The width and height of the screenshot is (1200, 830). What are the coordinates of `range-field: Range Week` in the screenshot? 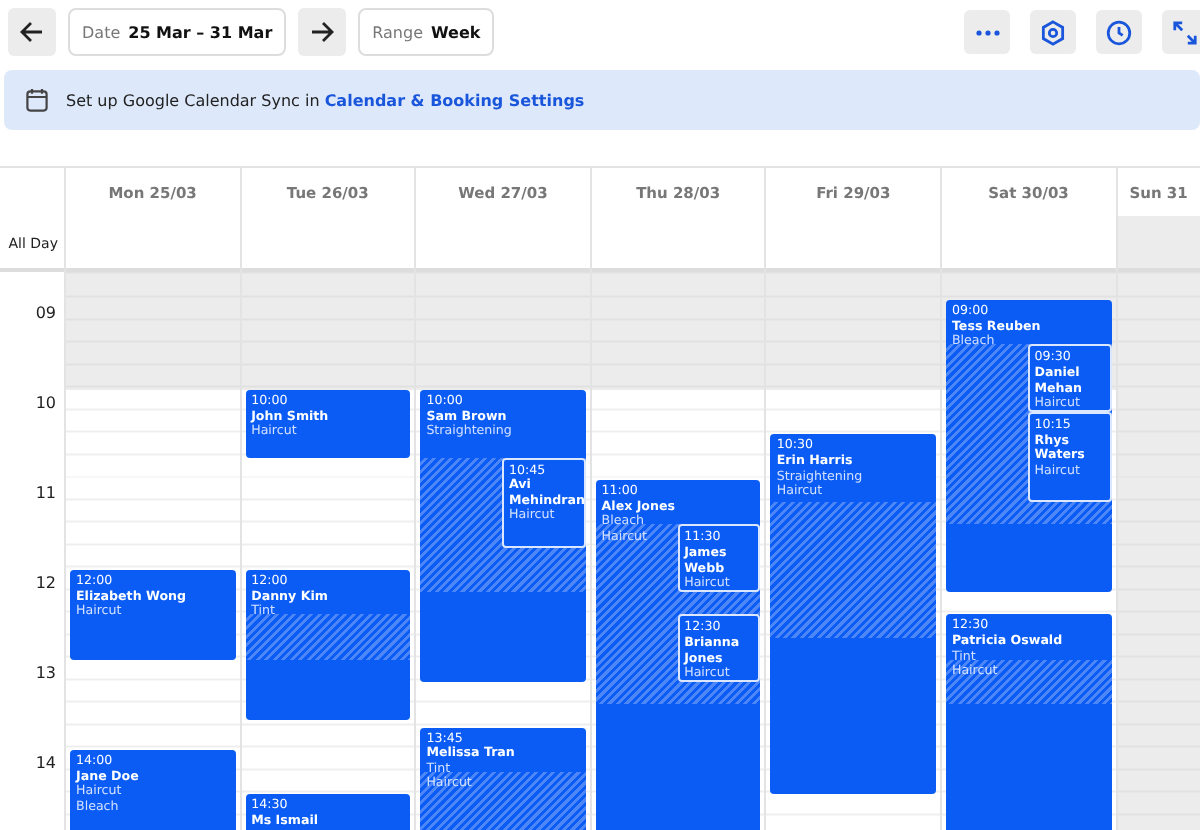 It's located at (426, 32).